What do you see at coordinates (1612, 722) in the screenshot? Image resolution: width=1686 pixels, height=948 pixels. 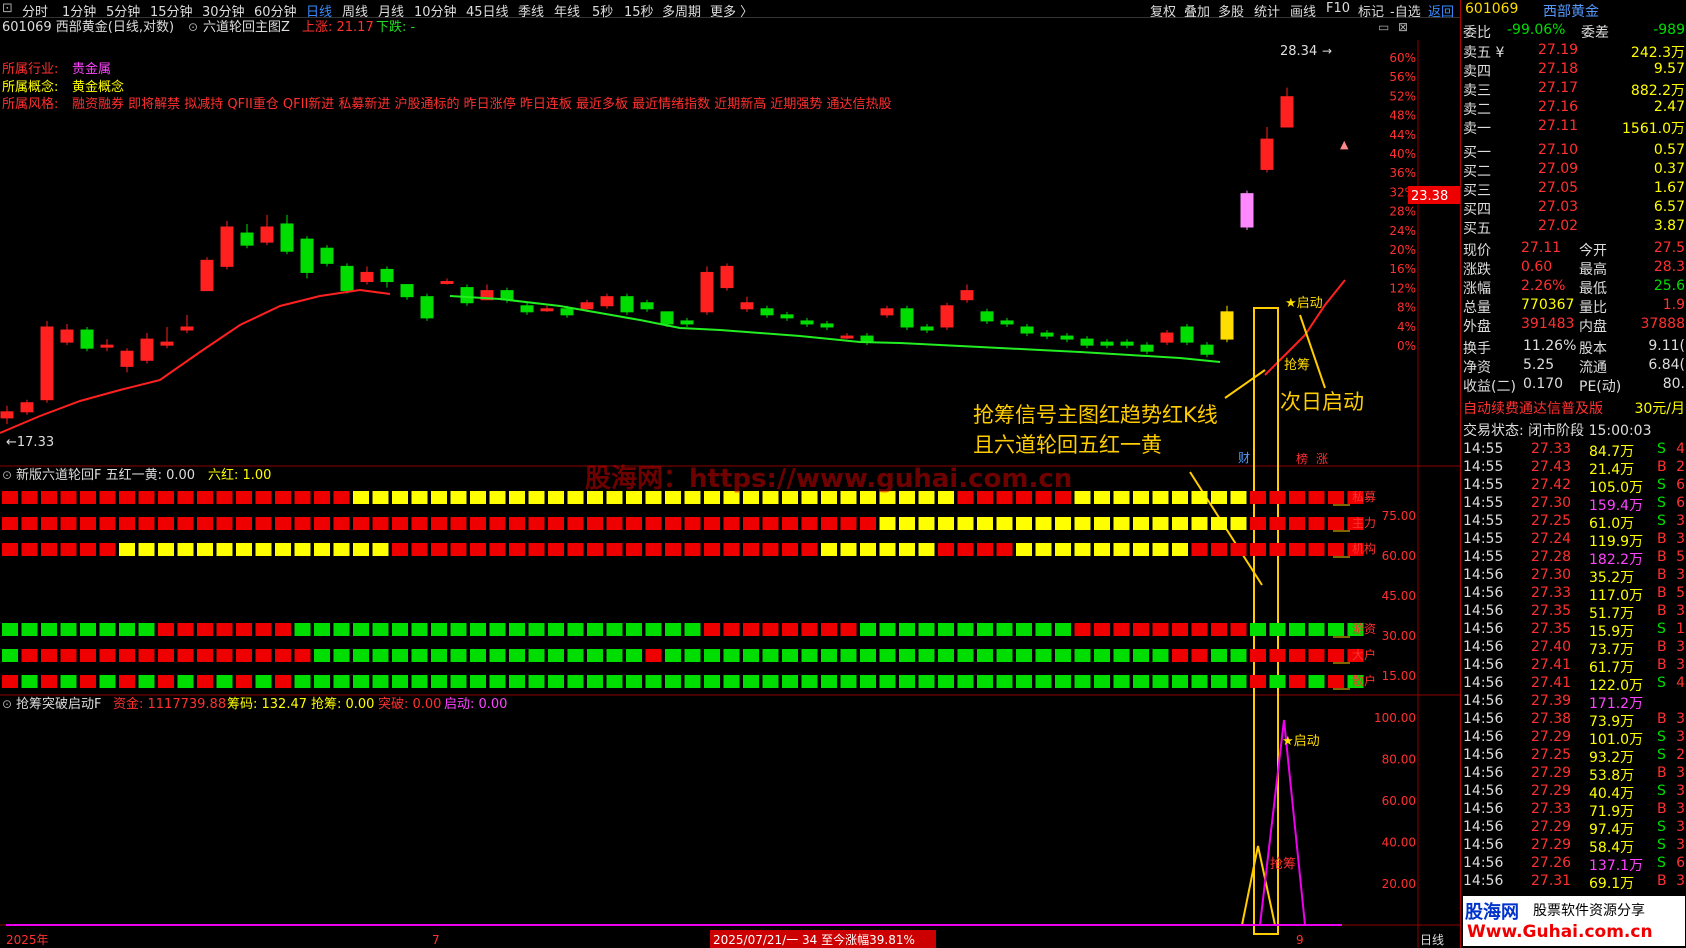 I see `tick-vol: 73.9万` at bounding box center [1612, 722].